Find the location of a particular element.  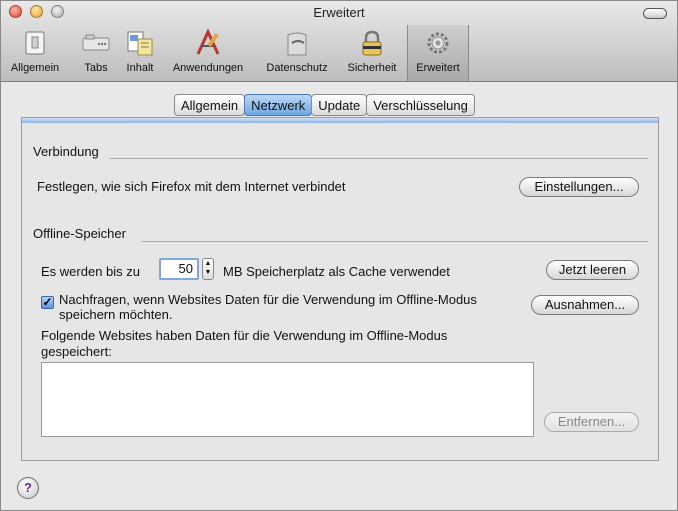

tabs-icon is located at coordinates (96, 42).